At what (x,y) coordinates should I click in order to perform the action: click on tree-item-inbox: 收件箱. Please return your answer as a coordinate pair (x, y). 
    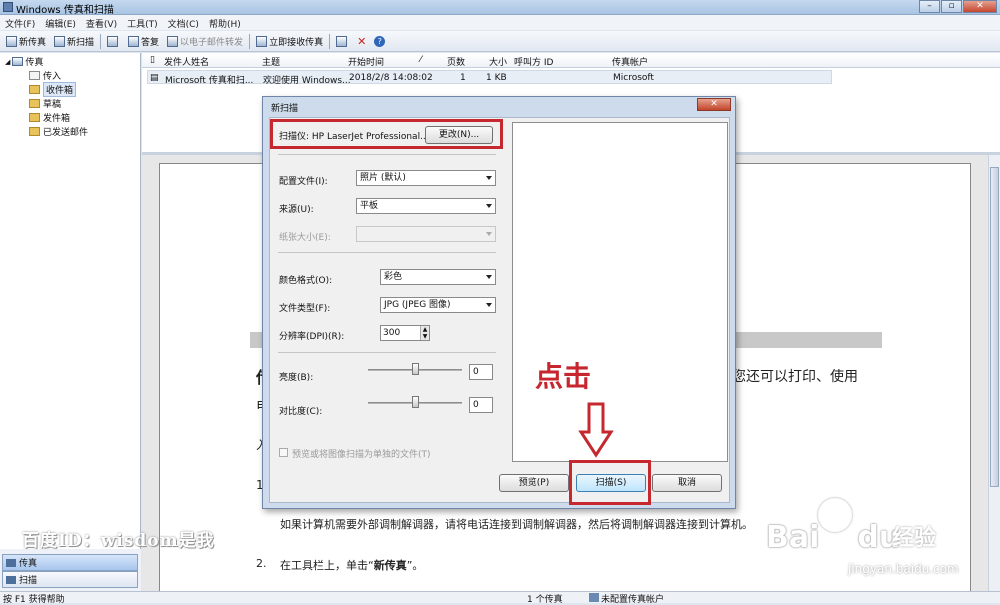
    Looking at the image, I should click on (53, 89).